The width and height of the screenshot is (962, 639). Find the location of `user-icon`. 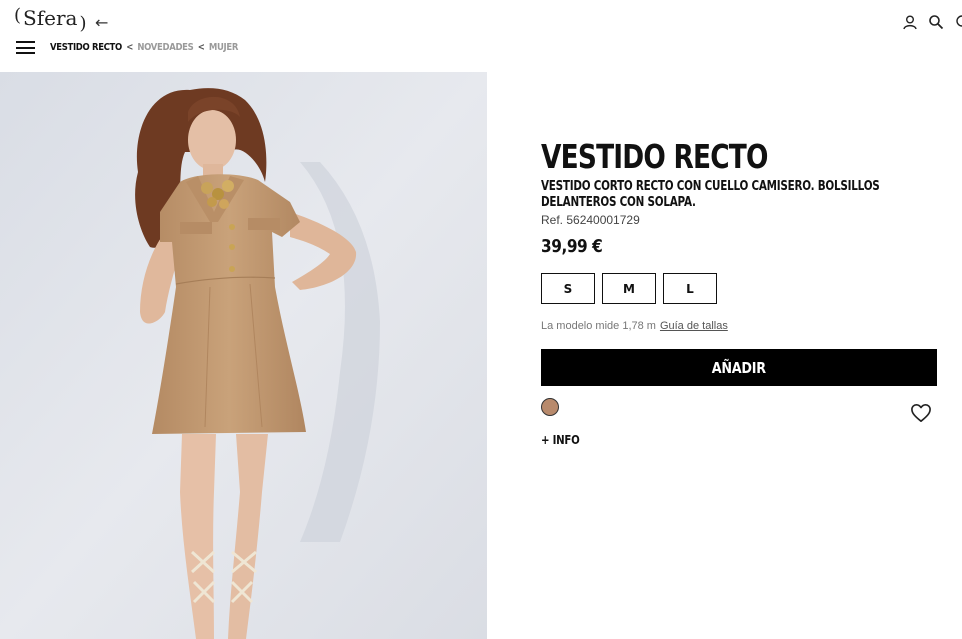

user-icon is located at coordinates (910, 22).